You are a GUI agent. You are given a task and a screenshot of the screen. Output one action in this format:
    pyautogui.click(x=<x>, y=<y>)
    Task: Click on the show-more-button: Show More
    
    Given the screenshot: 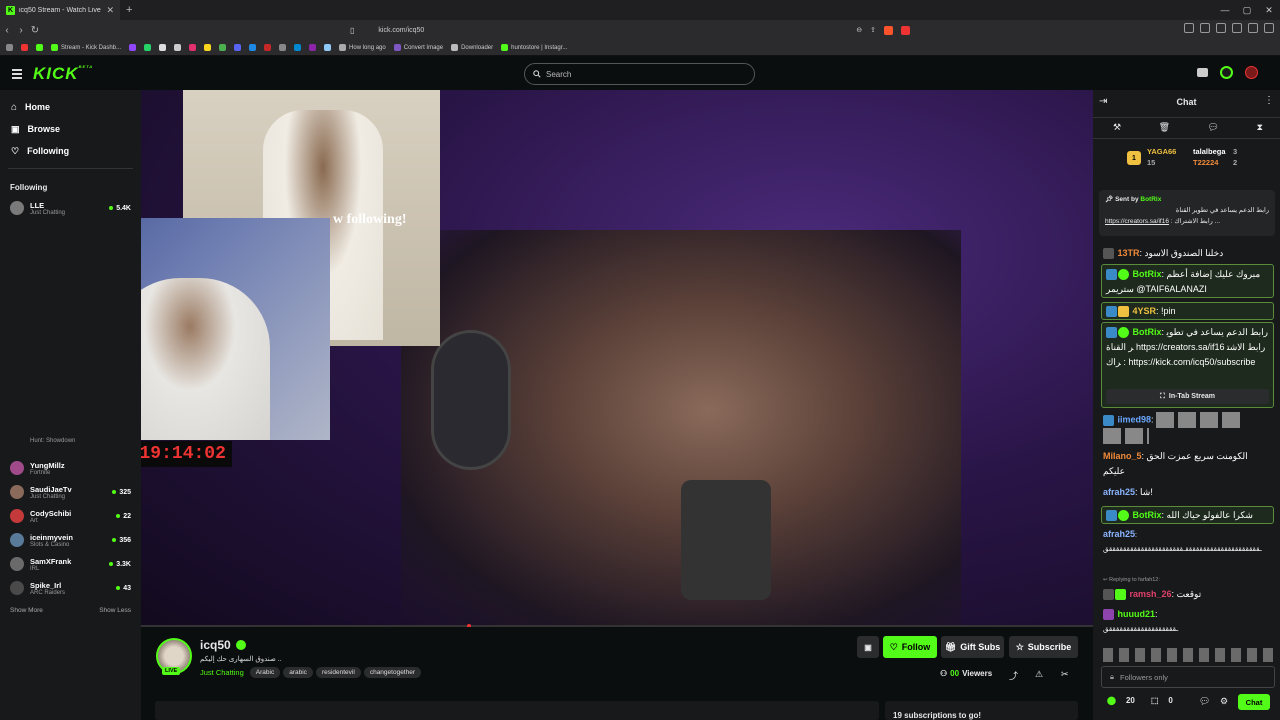 What is the action you would take?
    pyautogui.click(x=26, y=610)
    